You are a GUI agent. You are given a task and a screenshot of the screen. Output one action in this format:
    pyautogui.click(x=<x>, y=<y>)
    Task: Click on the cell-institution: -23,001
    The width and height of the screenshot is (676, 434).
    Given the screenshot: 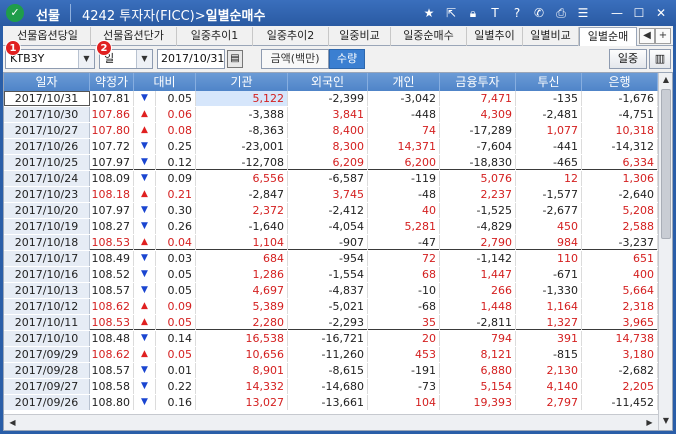 What is the action you would take?
    pyautogui.click(x=242, y=146)
    